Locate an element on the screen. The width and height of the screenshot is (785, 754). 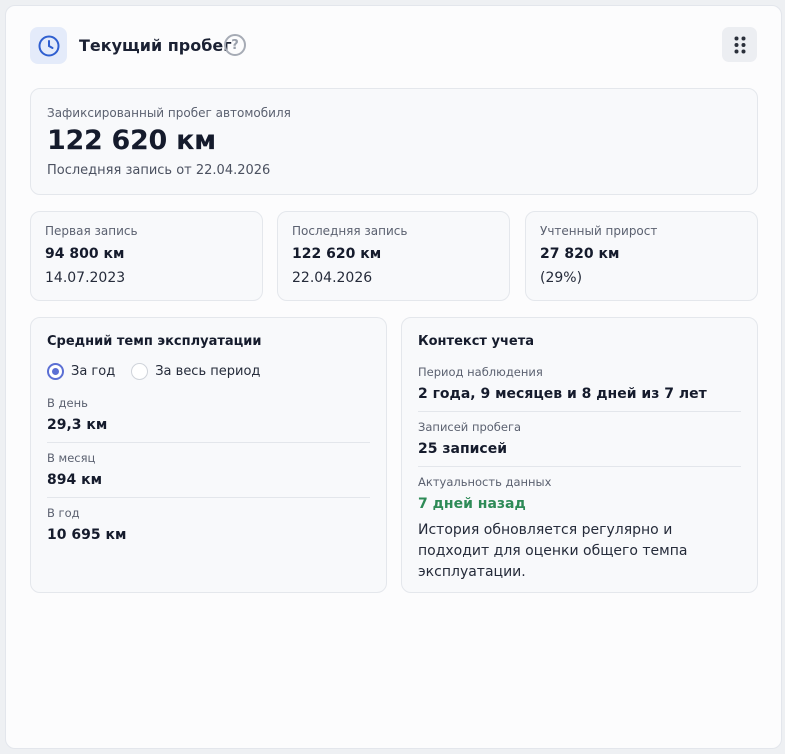
metric-value: 10 695 км is located at coordinates (87, 535).